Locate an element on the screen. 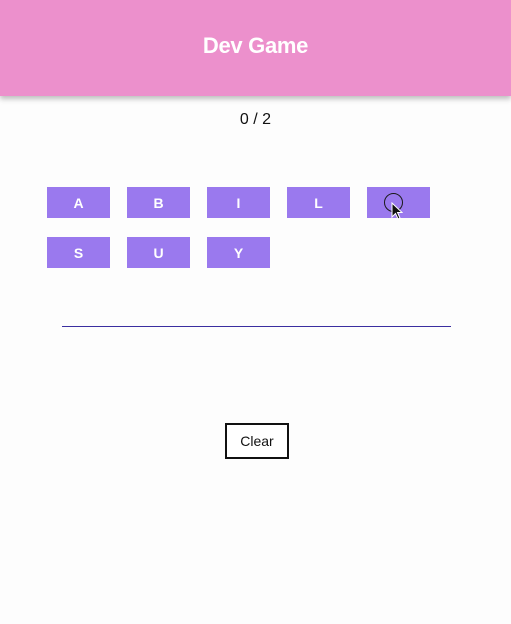  letter-tile-y: Y is located at coordinates (238, 252).